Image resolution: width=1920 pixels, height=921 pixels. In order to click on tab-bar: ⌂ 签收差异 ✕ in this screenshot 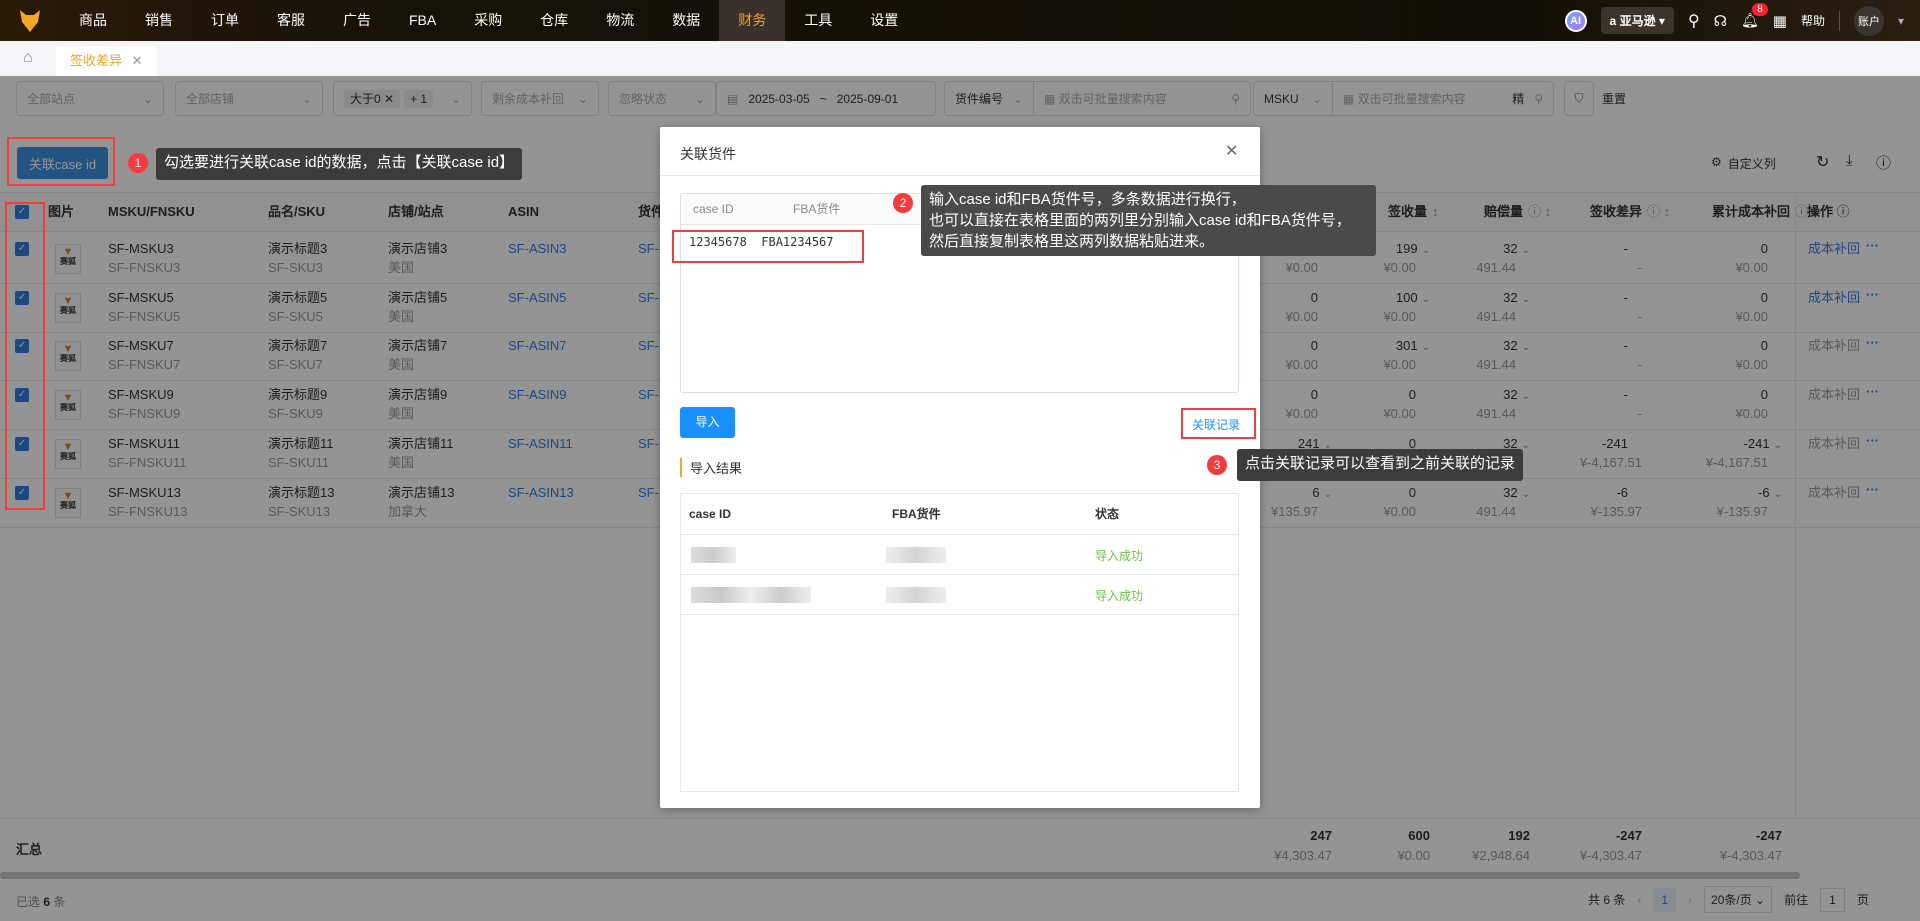, I will do `click(960, 58)`.